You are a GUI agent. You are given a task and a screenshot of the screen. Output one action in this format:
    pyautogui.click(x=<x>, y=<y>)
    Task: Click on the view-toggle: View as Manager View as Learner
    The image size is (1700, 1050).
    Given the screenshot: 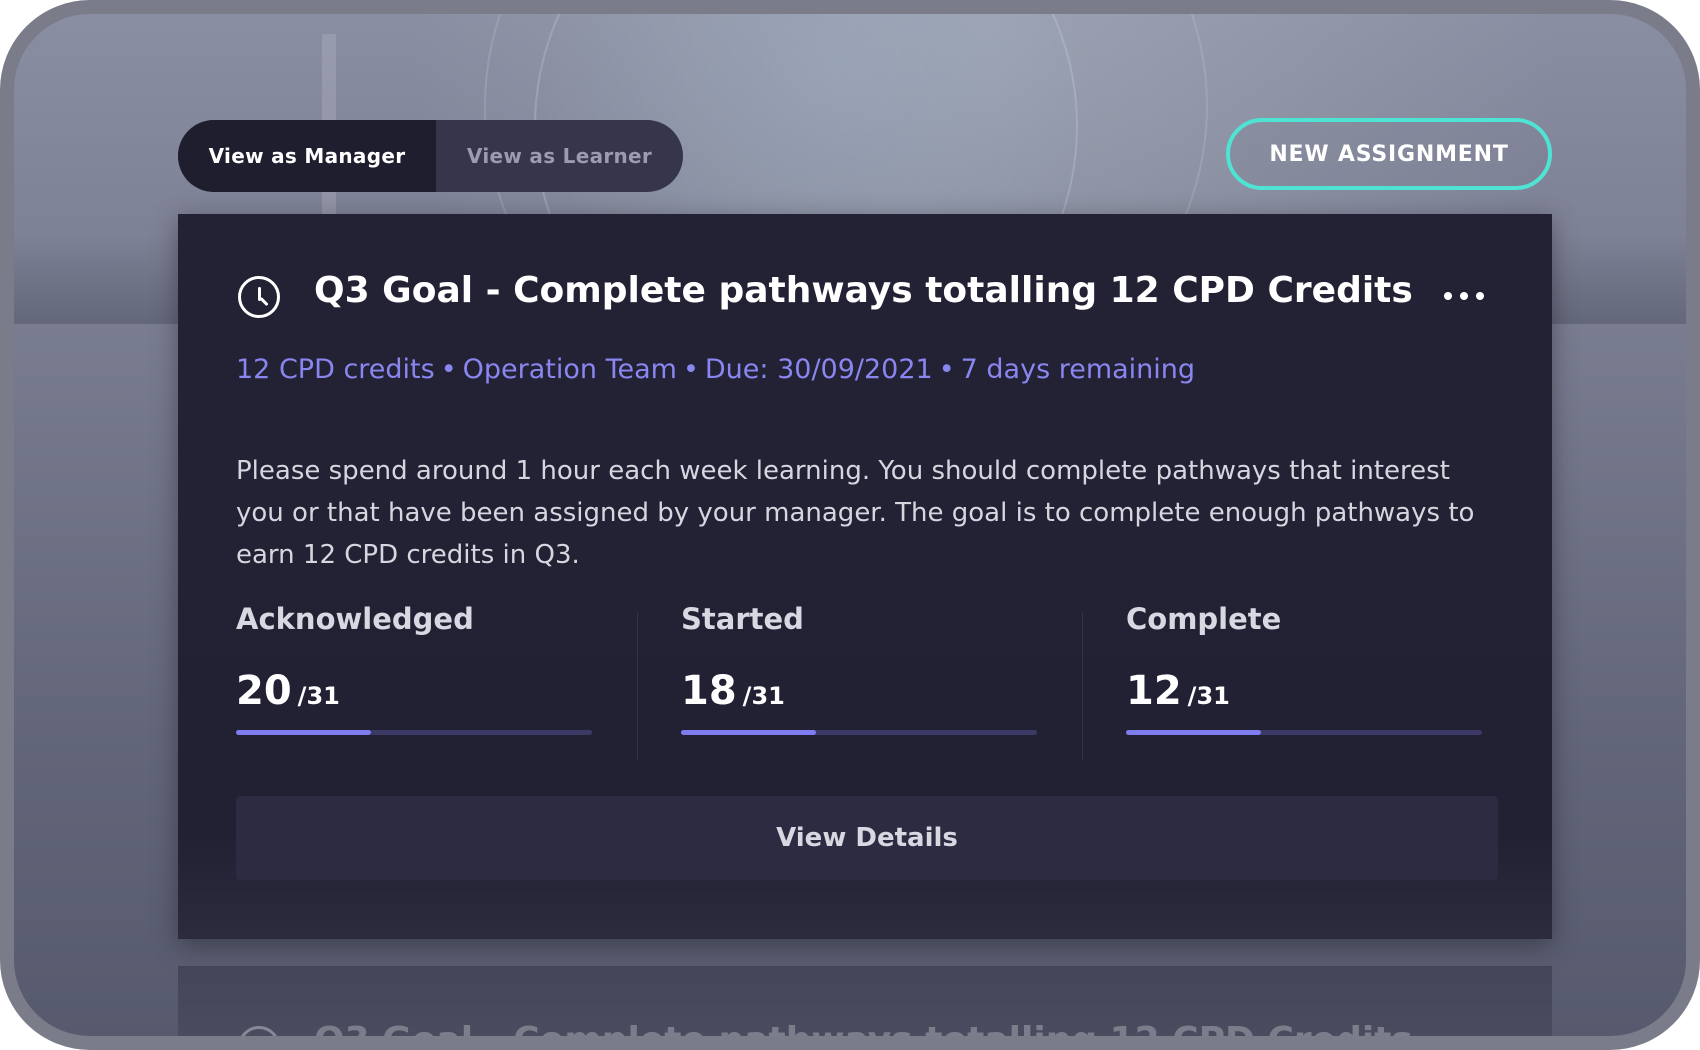 What is the action you would take?
    pyautogui.click(x=430, y=156)
    